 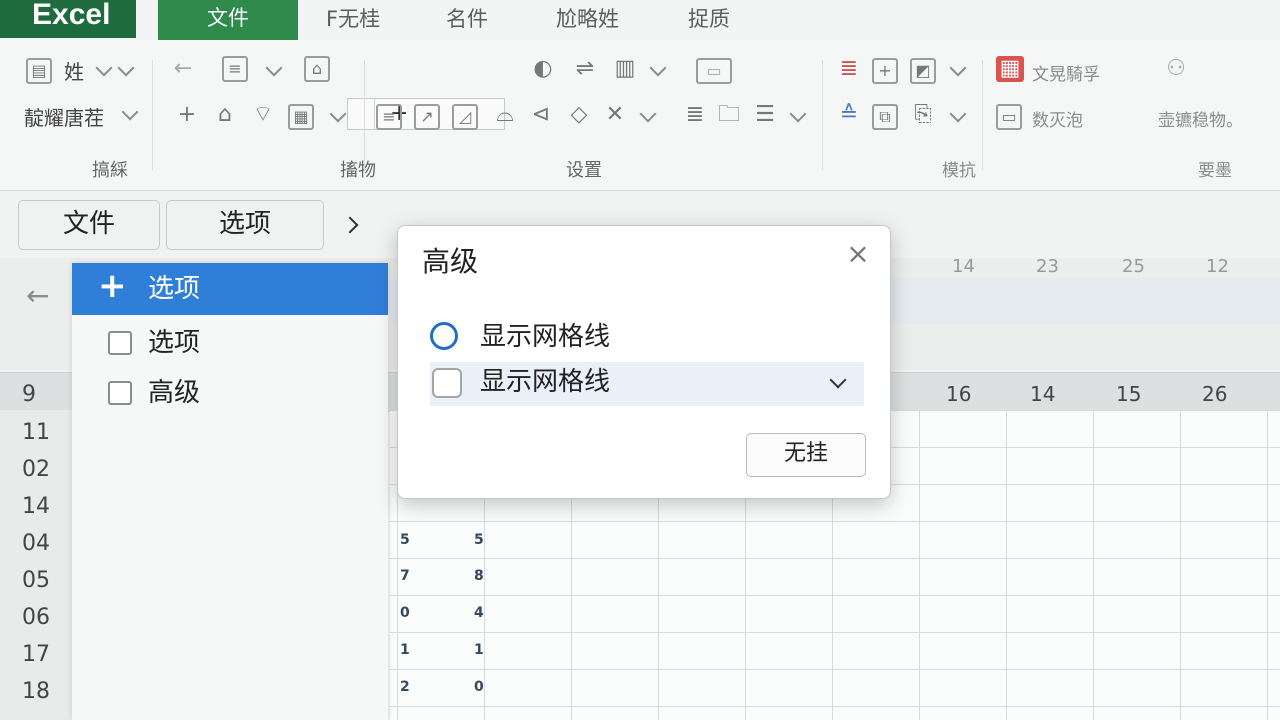 I want to click on options-button: 选项, so click(x=245, y=225).